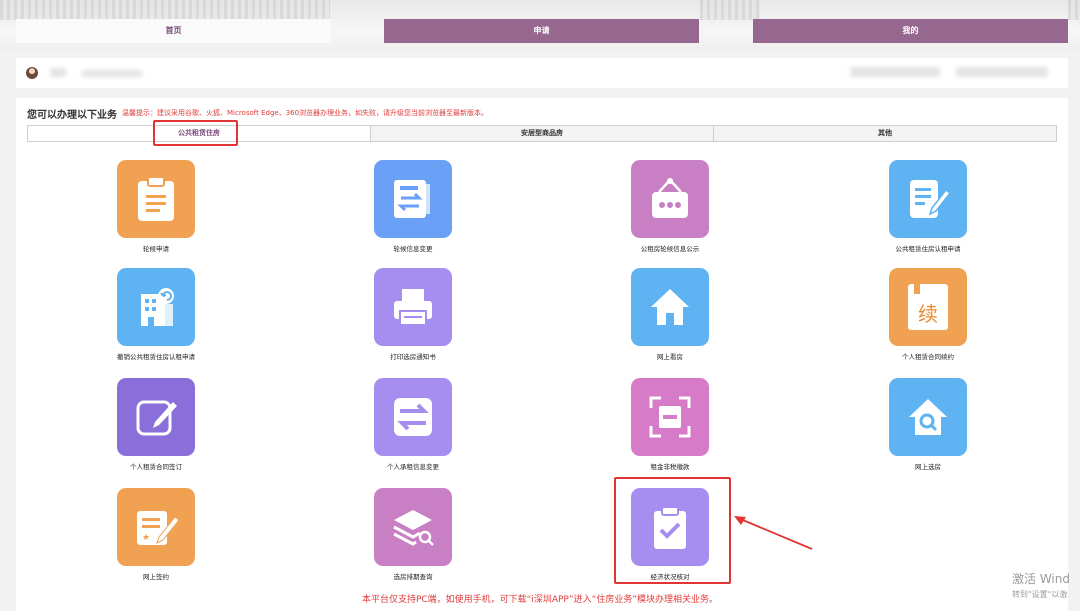 This screenshot has height=611, width=1080. Describe the element at coordinates (773, 533) in the screenshot. I see `annotation-arrow-icon` at that location.